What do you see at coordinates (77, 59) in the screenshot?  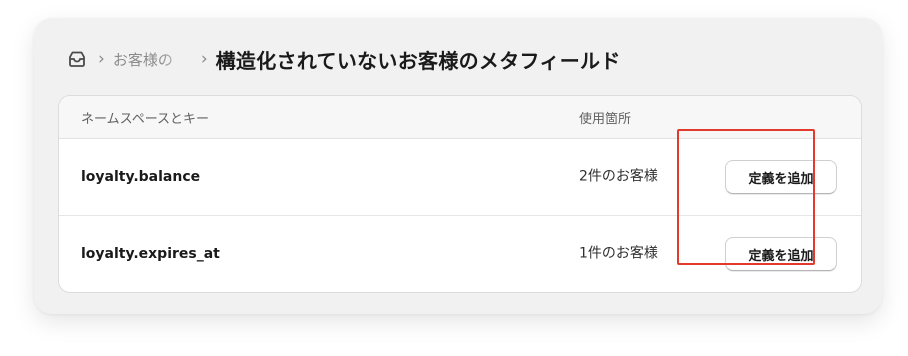 I see `inbox-tray-icon` at bounding box center [77, 59].